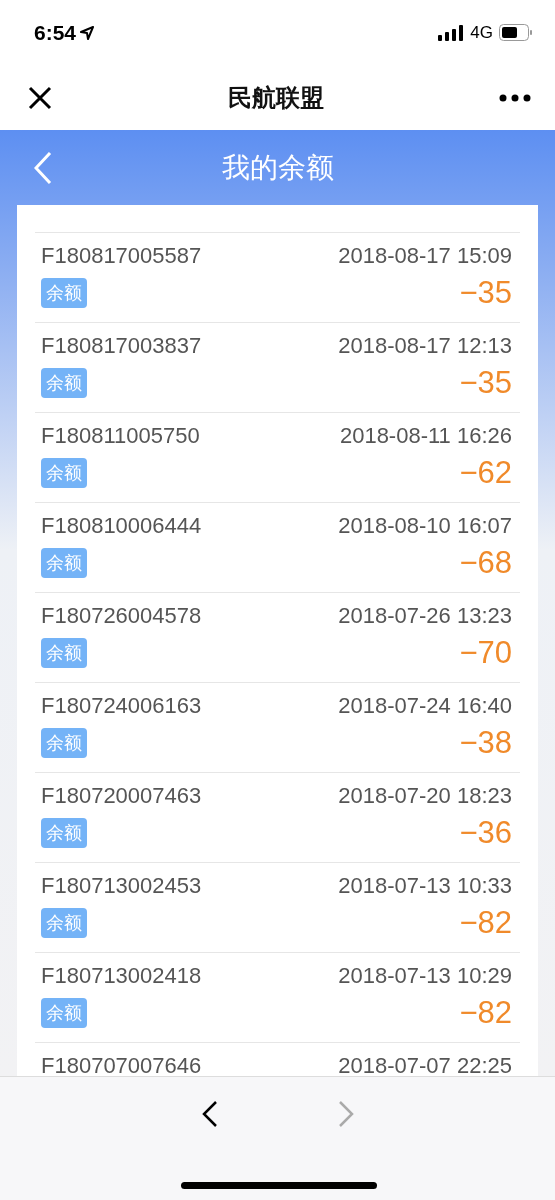 The width and height of the screenshot is (555, 1200). Describe the element at coordinates (485, 743) in the screenshot. I see `amount: −38` at that location.